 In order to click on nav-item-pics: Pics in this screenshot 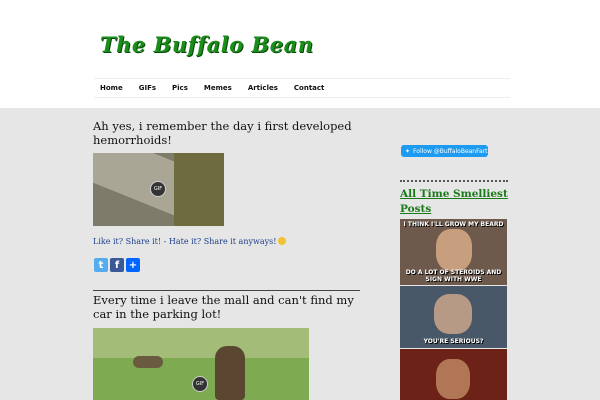, I will do `click(180, 88)`.